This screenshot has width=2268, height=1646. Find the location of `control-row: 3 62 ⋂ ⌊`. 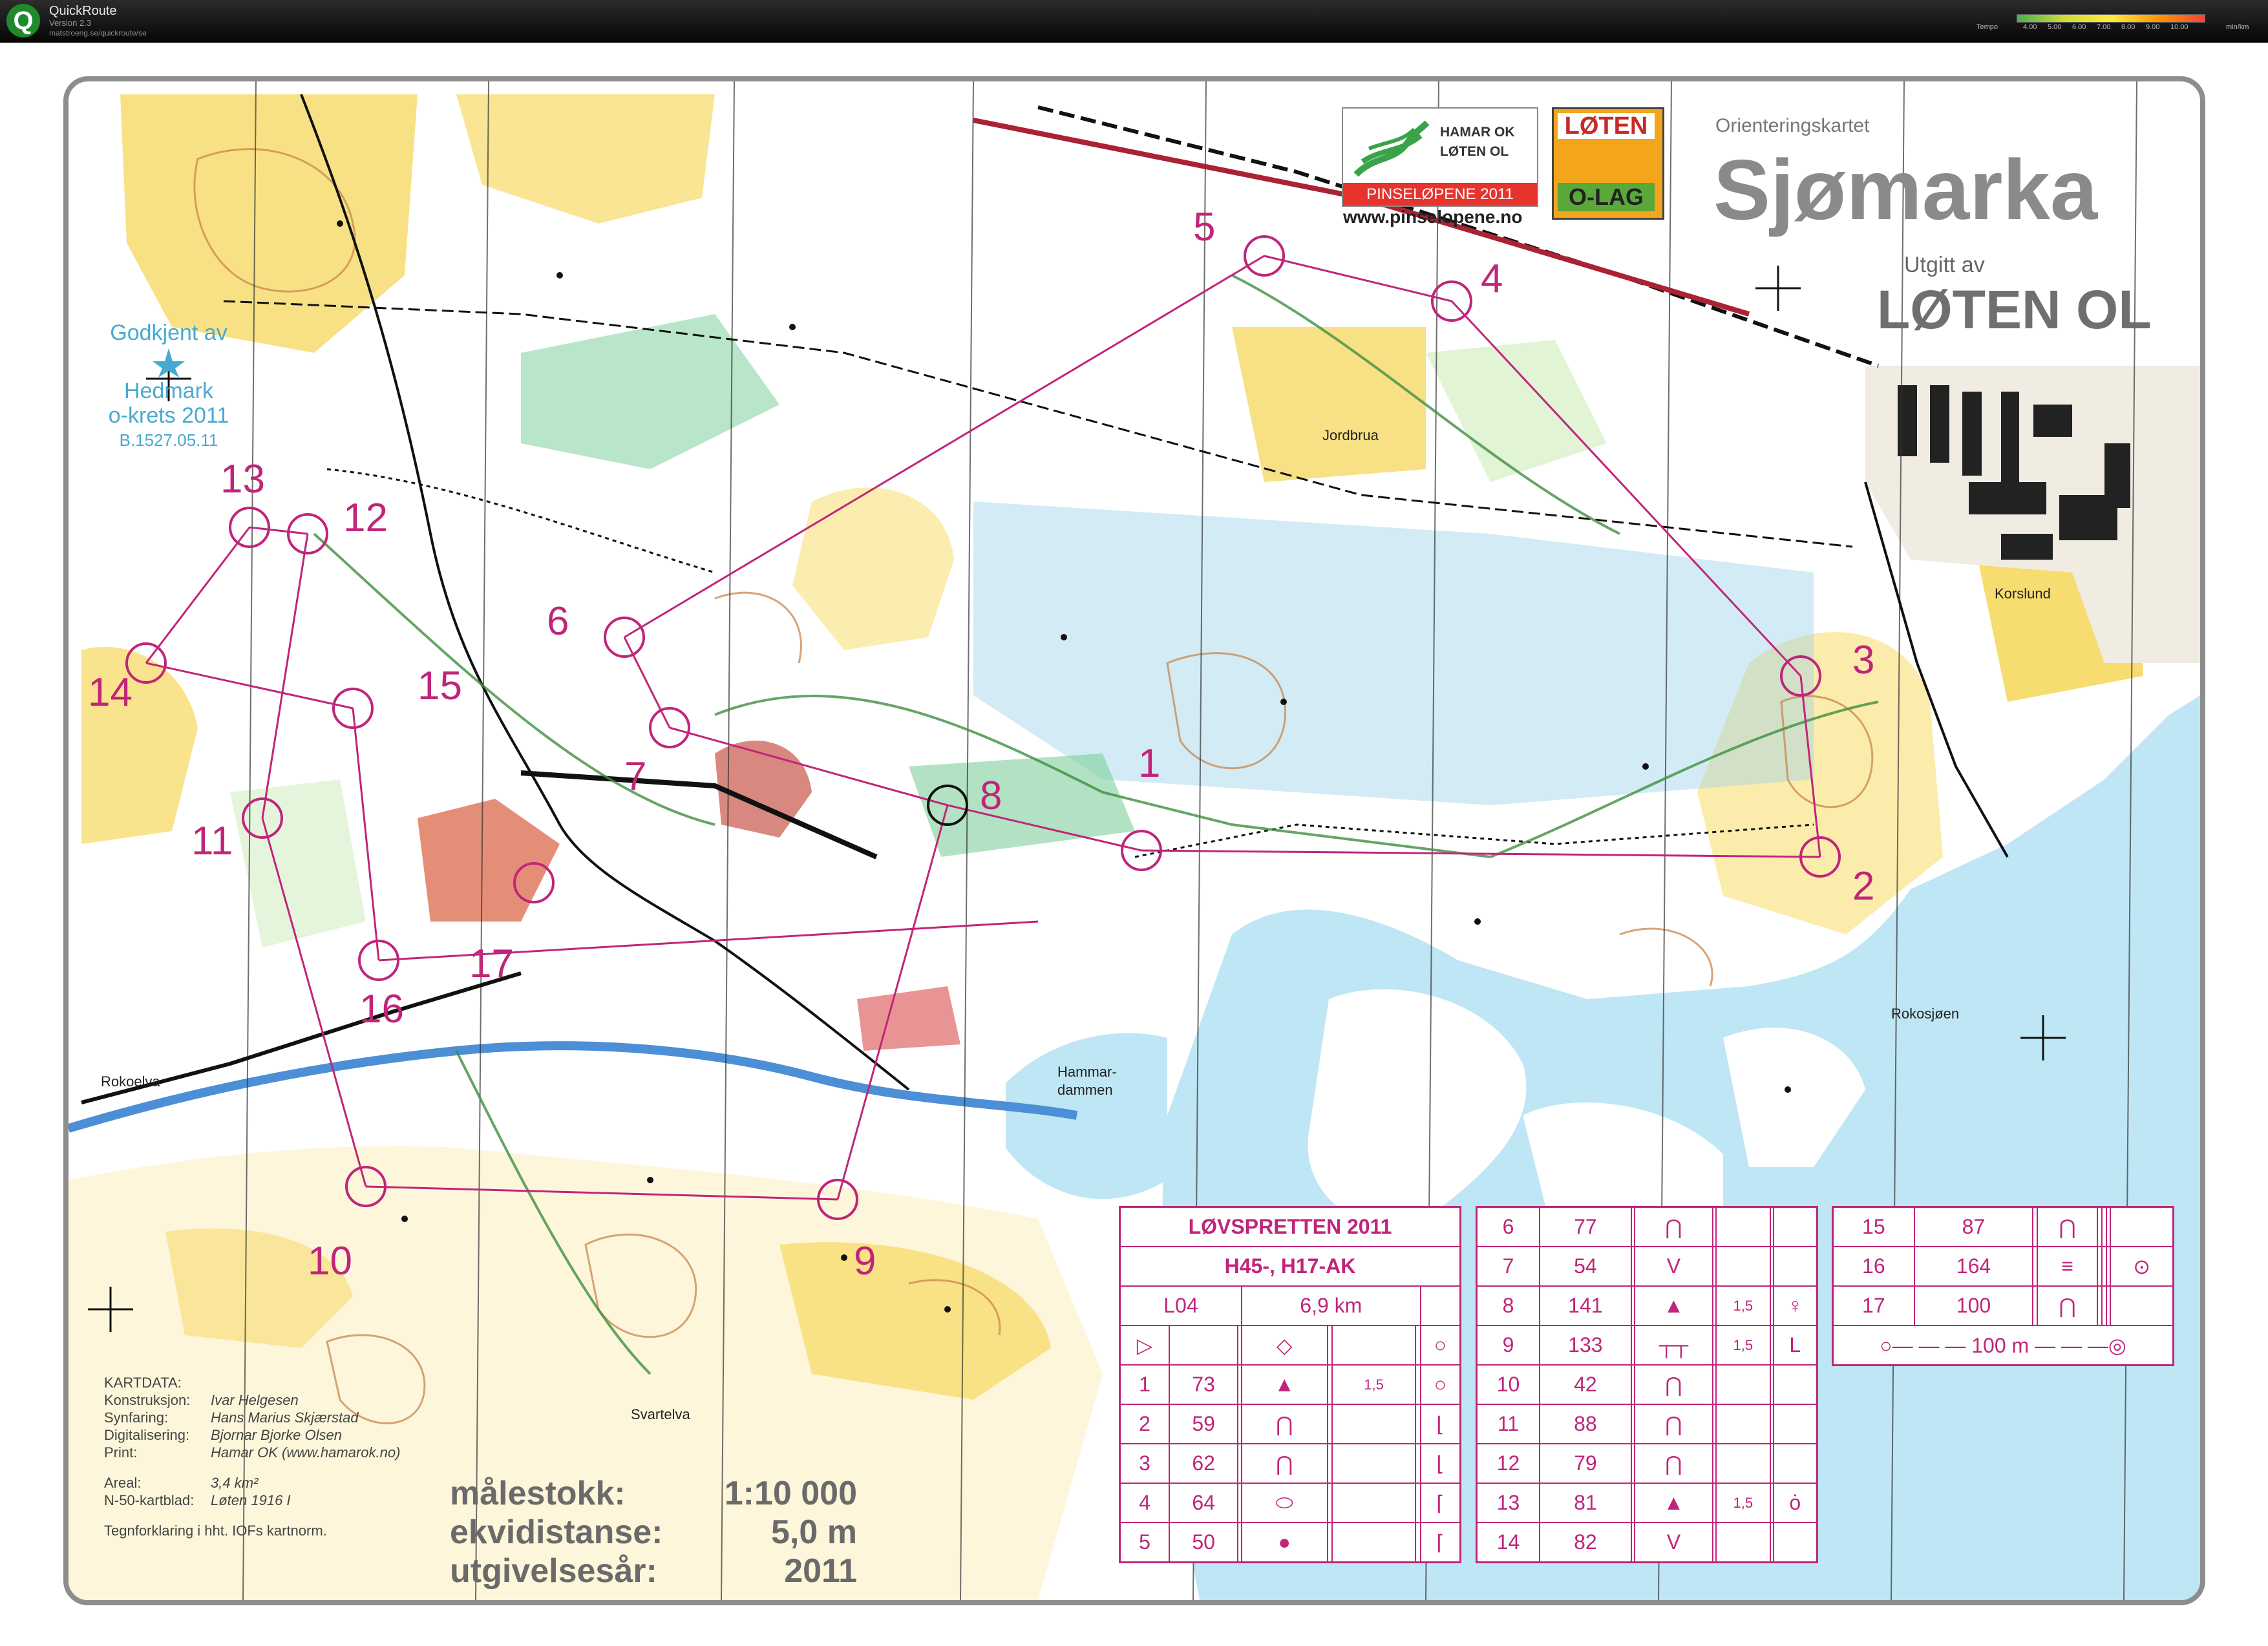

control-row: 3 62 ⋂ ⌊ is located at coordinates (1290, 1464).